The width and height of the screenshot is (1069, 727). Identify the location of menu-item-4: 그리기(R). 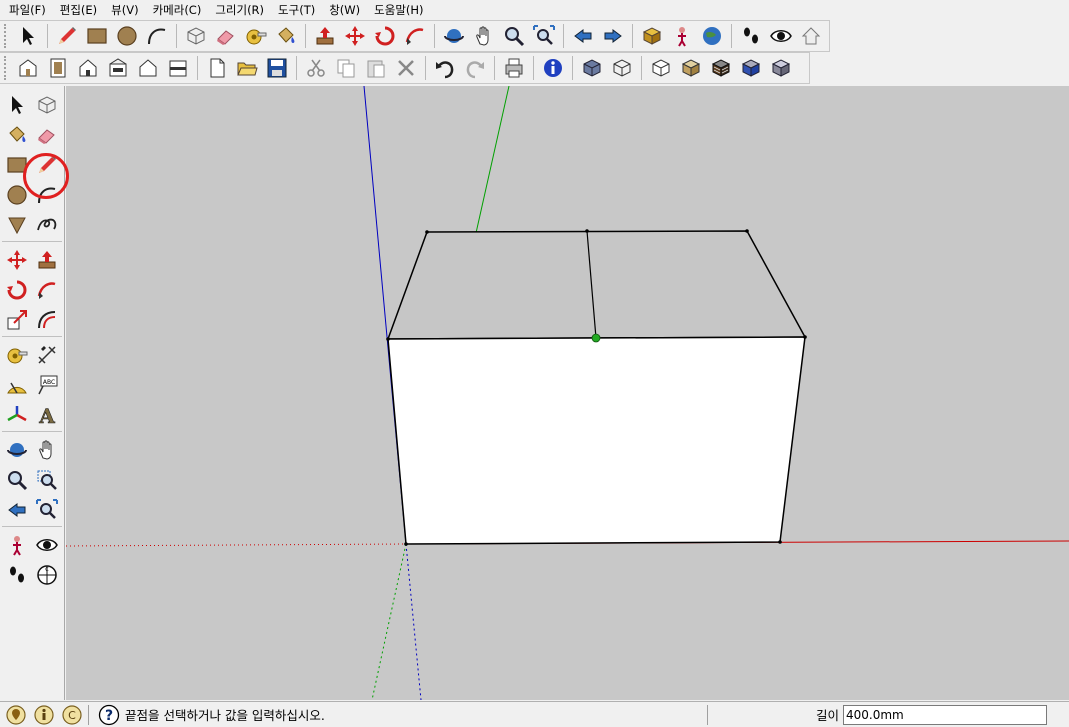
(239, 10).